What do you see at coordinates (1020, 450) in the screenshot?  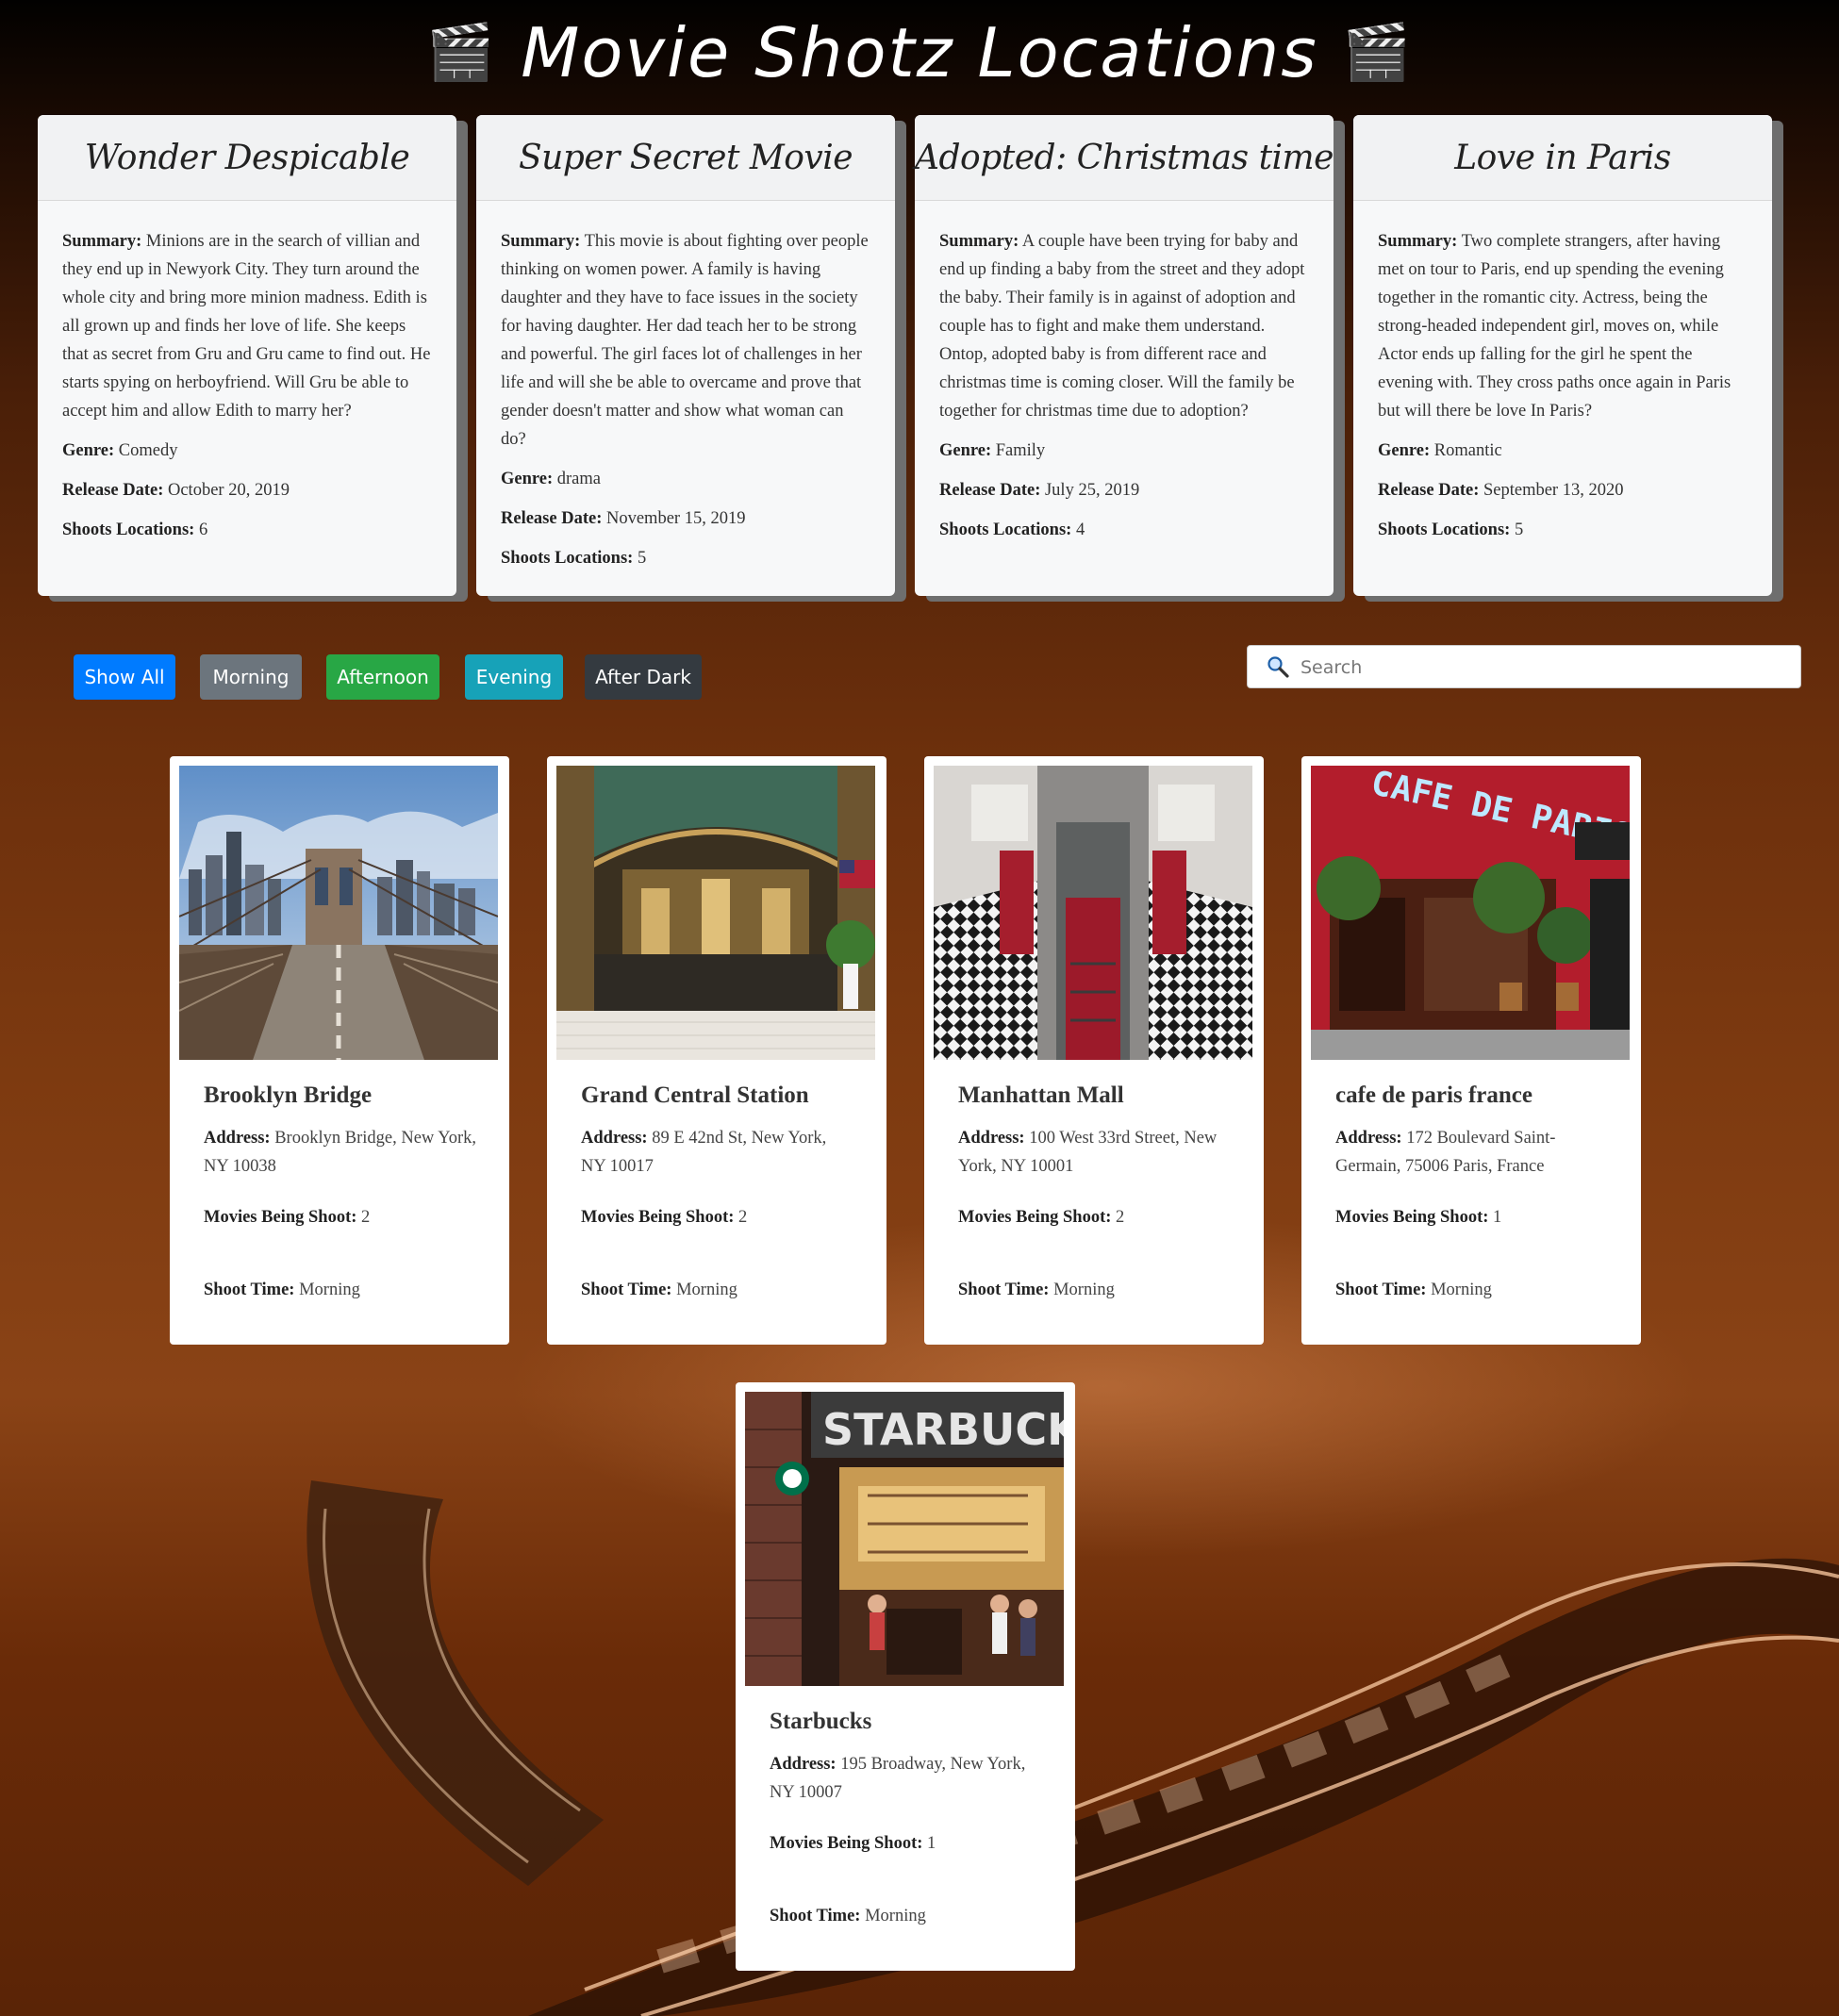 I see `movie-genre: Family` at bounding box center [1020, 450].